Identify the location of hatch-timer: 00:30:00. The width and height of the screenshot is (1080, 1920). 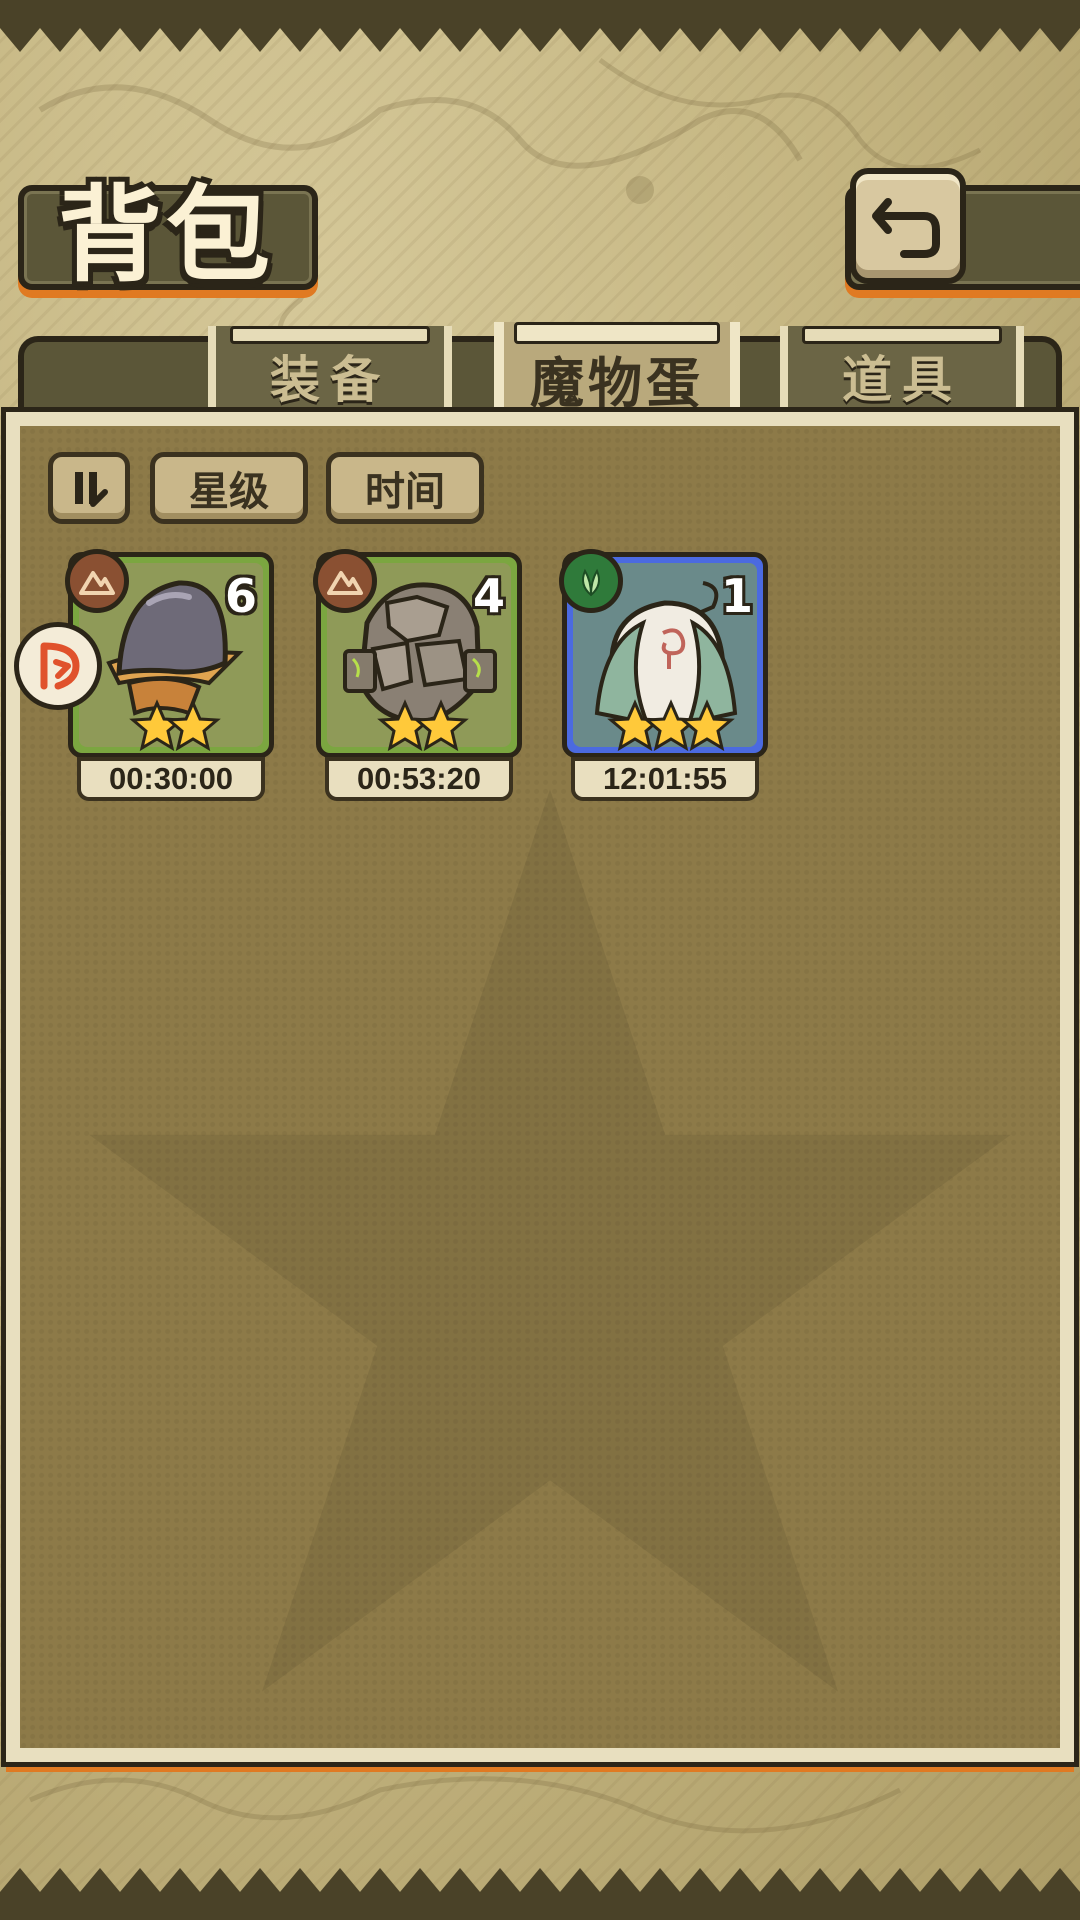
(171, 779).